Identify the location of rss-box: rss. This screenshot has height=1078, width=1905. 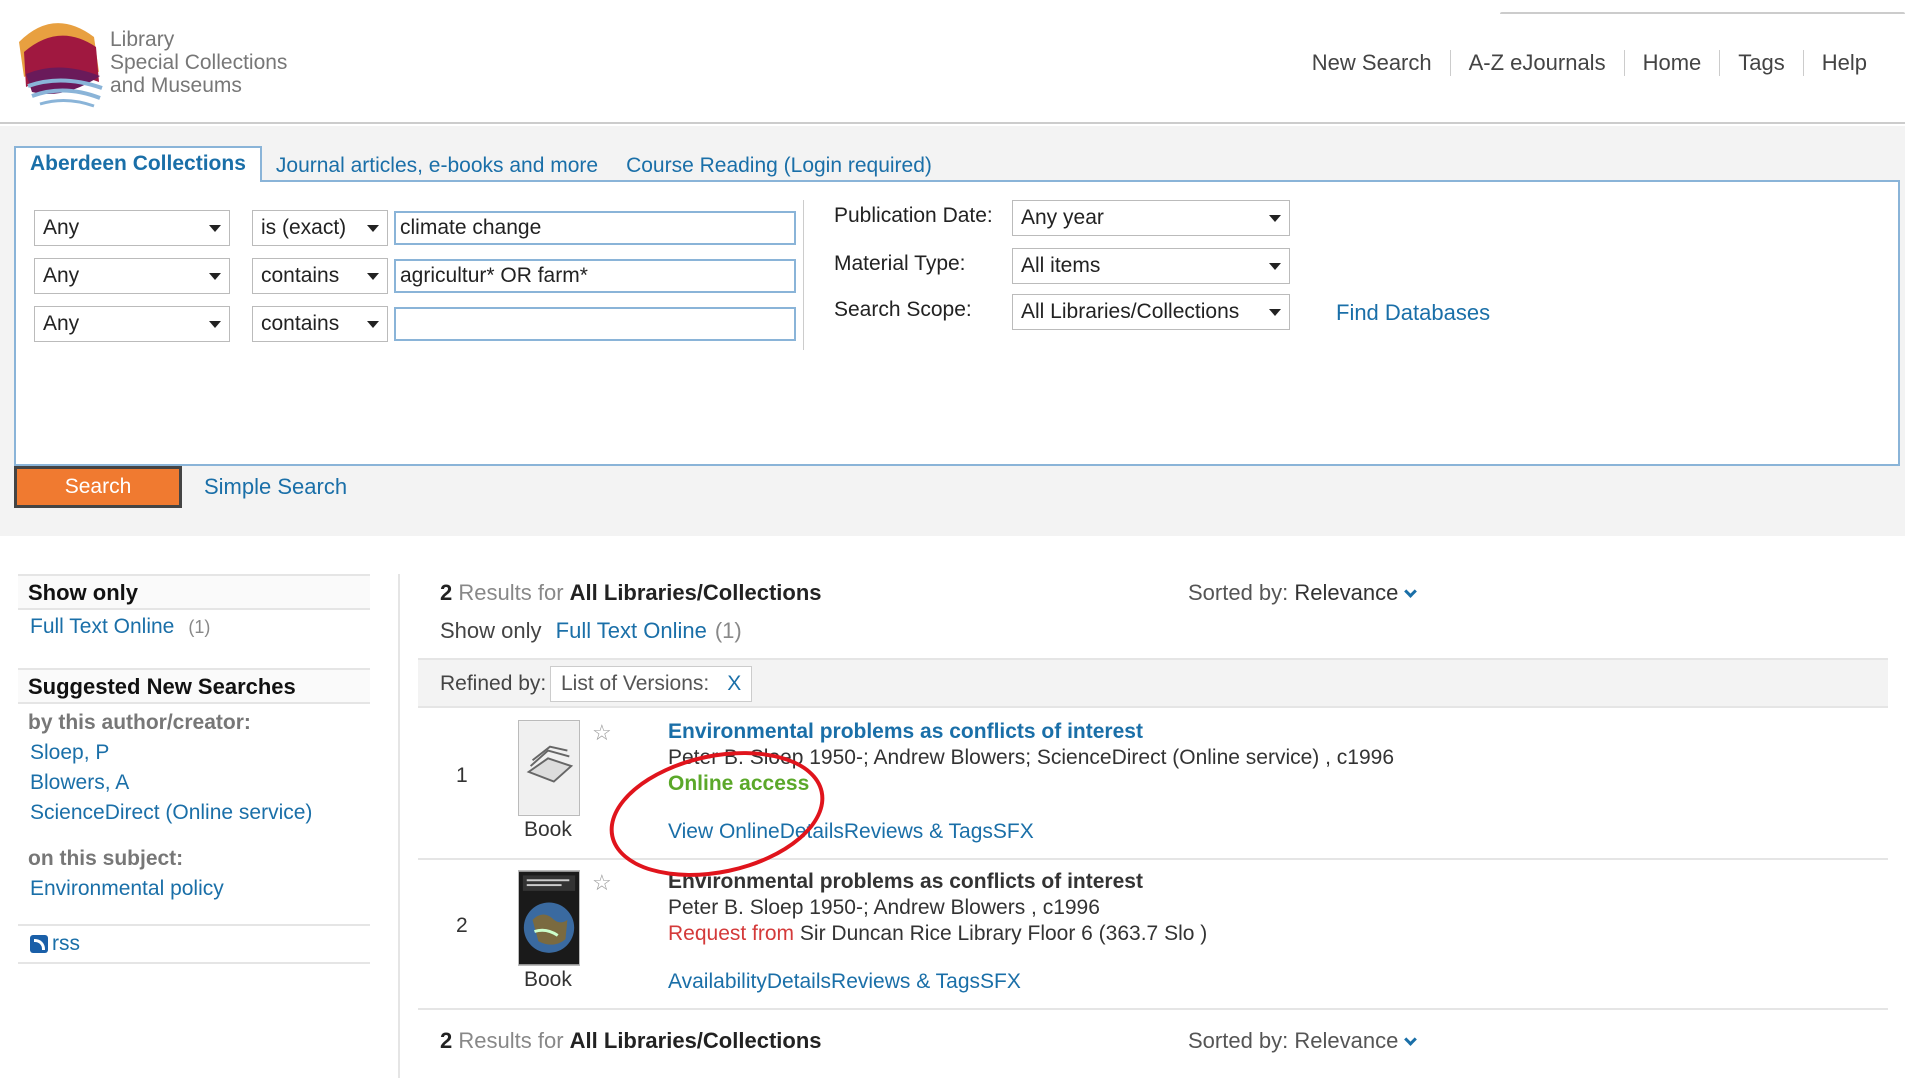
(194, 944).